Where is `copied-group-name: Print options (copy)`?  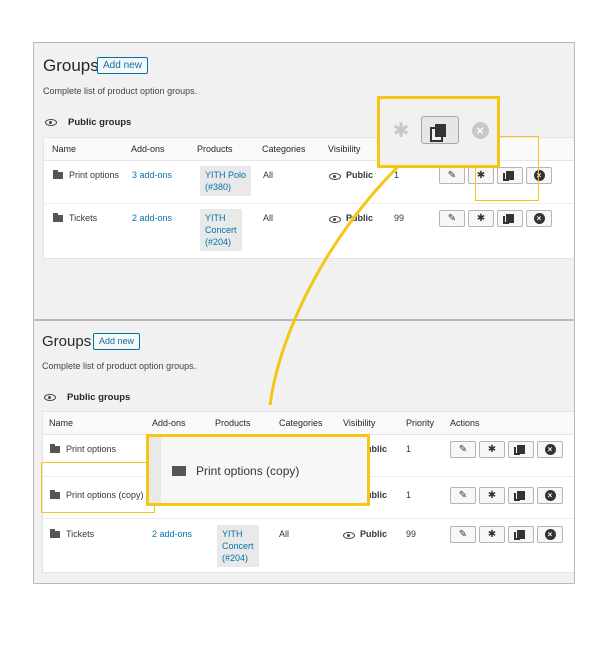 copied-group-name: Print options (copy) is located at coordinates (235, 471).